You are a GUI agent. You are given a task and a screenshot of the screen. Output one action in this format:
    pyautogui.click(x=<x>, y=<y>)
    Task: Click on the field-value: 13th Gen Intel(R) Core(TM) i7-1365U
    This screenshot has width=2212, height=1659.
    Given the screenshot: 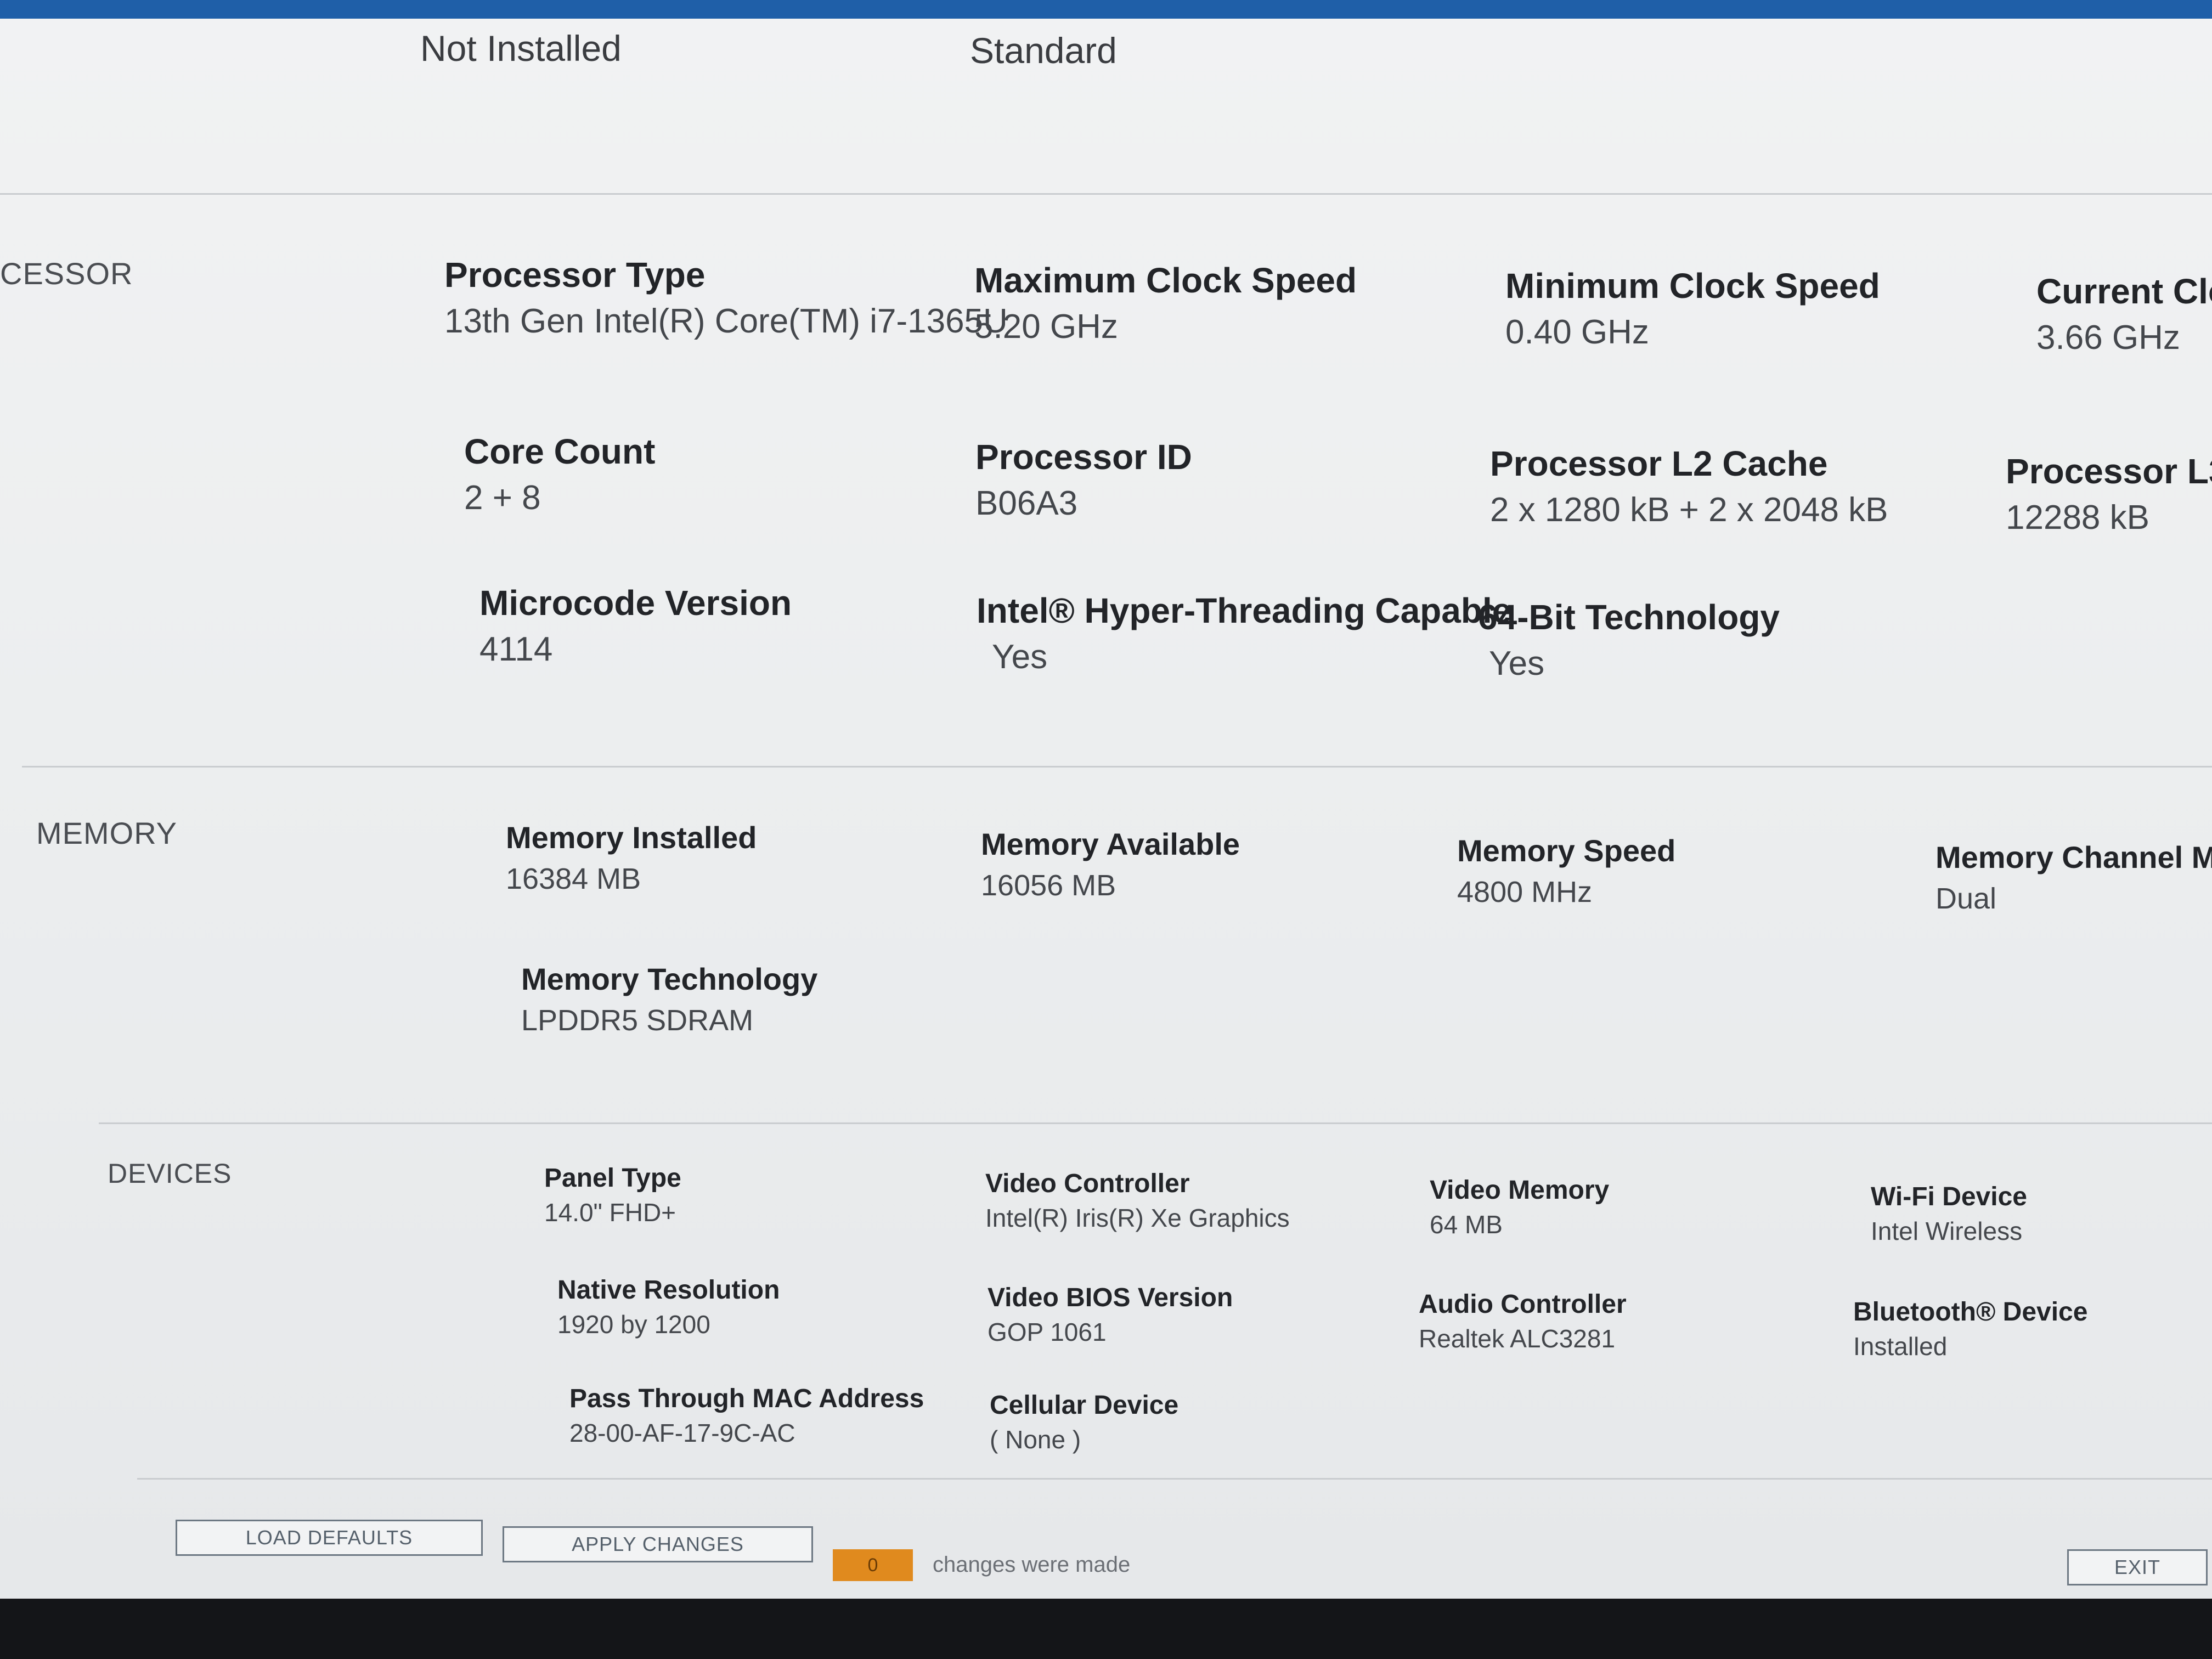 What is the action you would take?
    pyautogui.click(x=726, y=321)
    